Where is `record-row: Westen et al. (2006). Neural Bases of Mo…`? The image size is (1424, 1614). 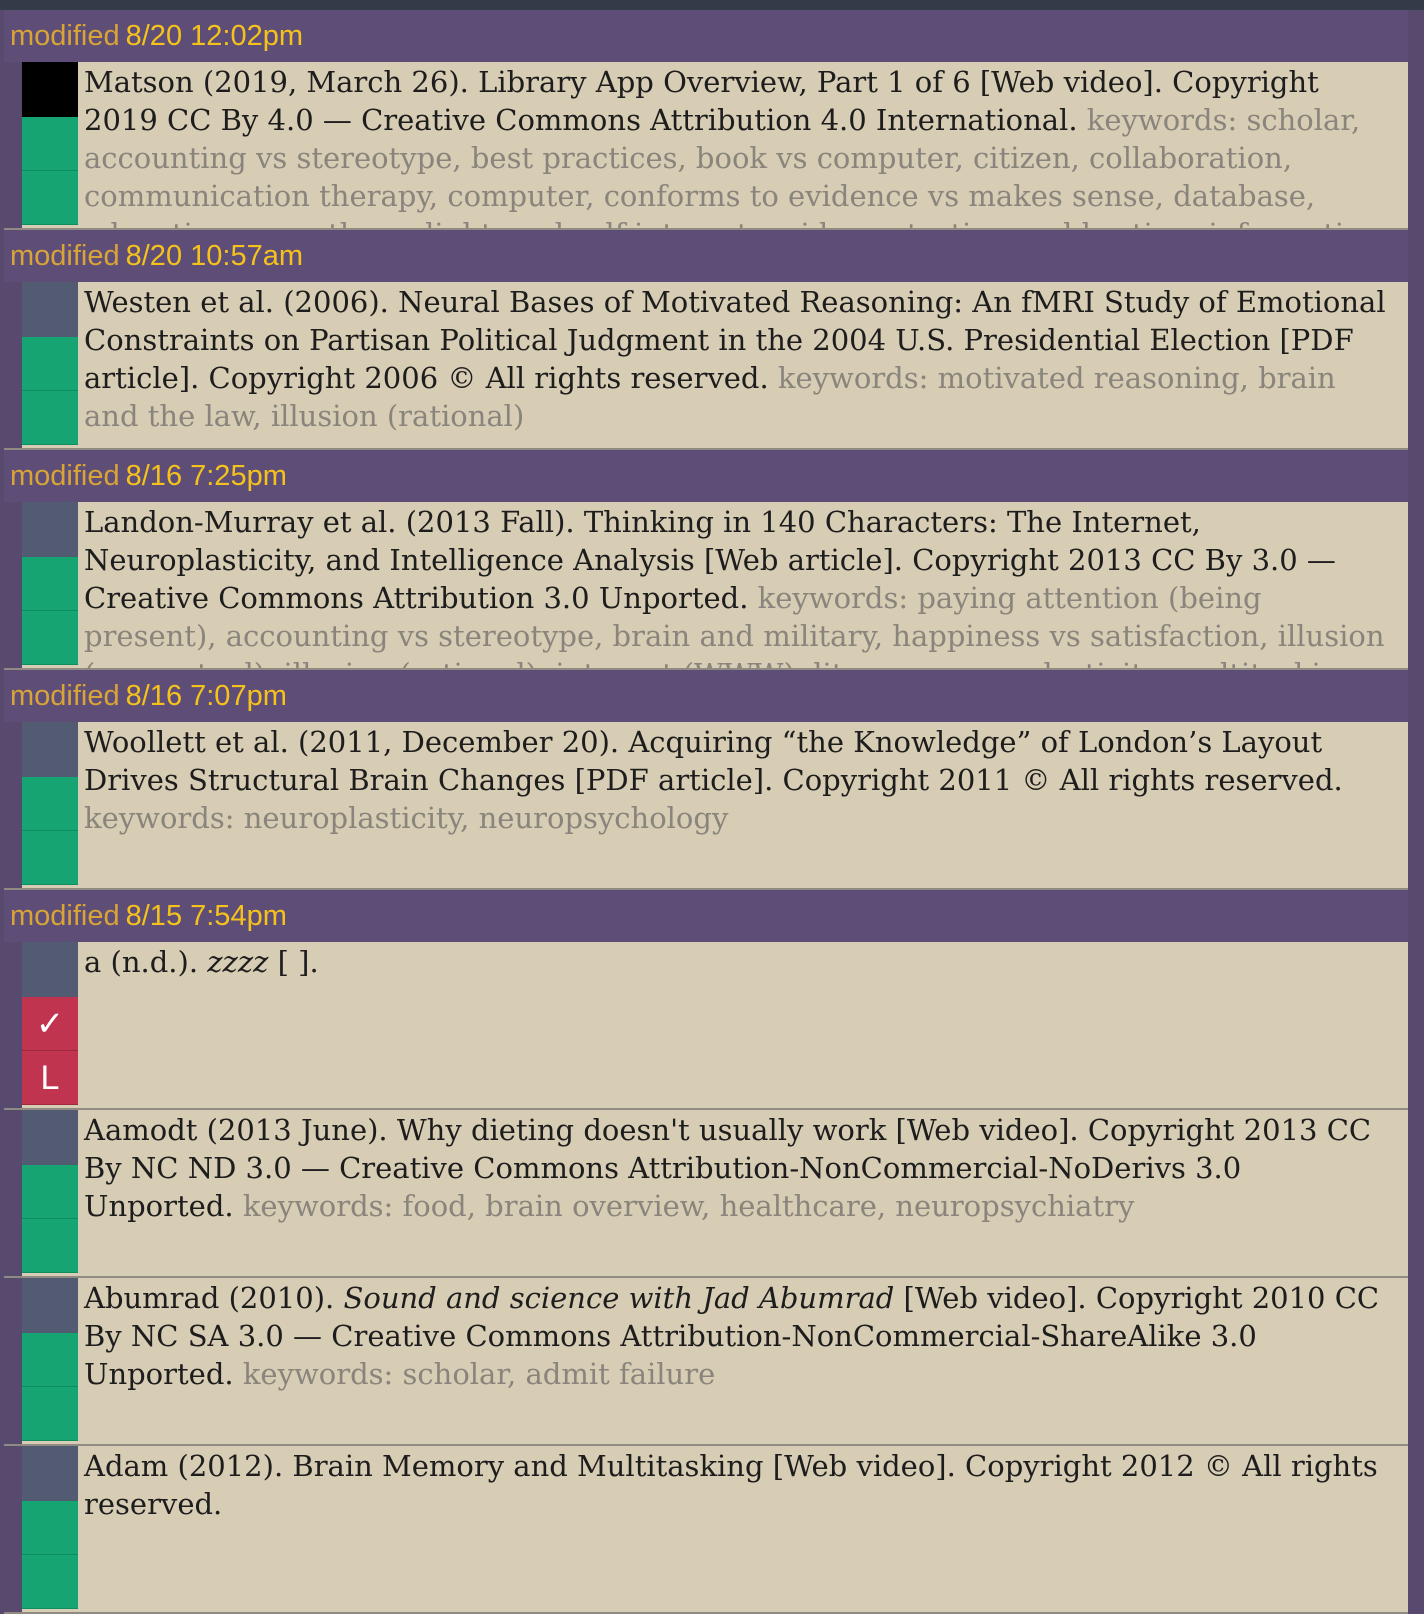
record-row: Westen et al. (2006). Neural Bases of Mo… is located at coordinates (706, 366).